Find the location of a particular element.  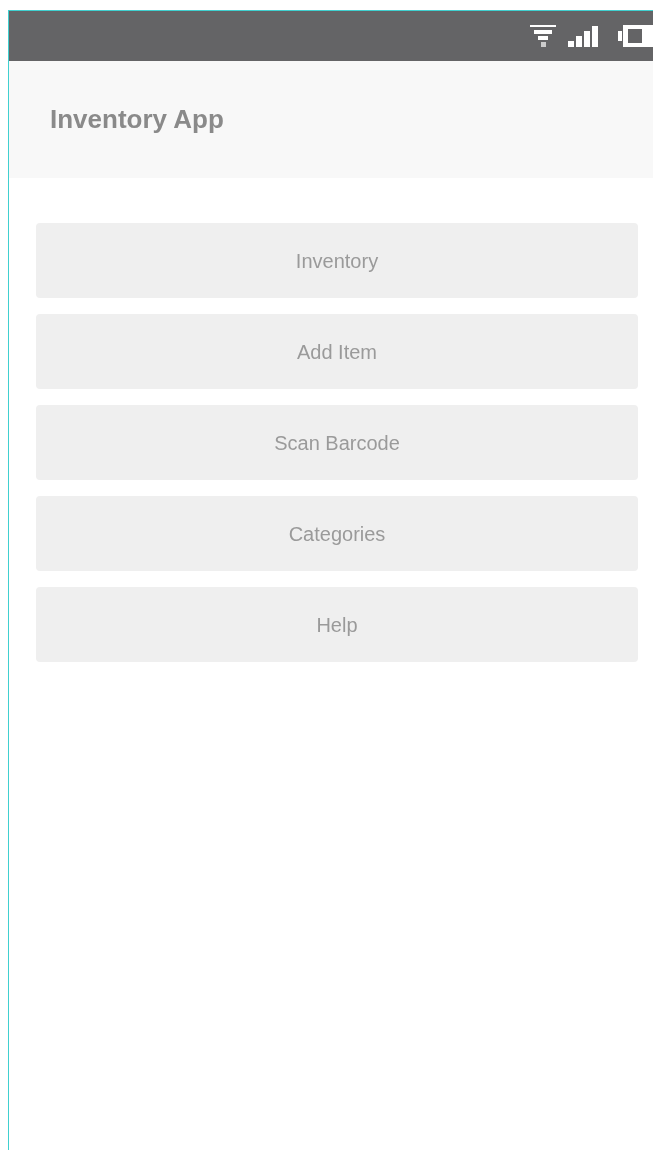

menu-button: Add Item is located at coordinates (337, 351).